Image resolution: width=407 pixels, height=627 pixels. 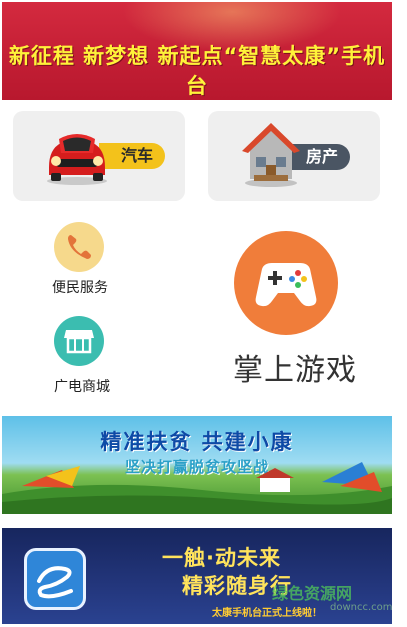 I want to click on mall-service: 广电商城, so click(x=82, y=356).